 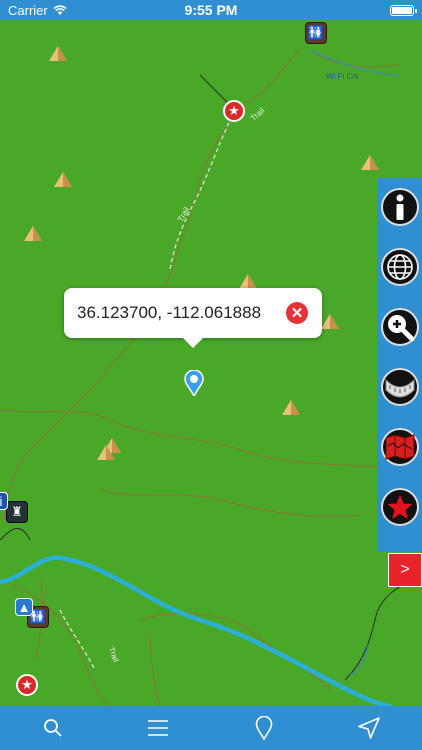 I want to click on info-button, so click(x=400, y=207).